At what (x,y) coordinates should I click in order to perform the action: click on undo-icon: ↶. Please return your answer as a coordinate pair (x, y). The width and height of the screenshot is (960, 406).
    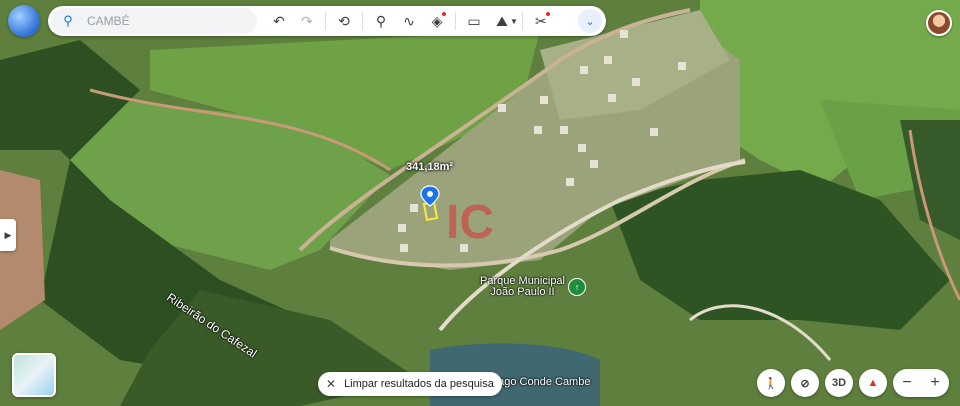
    Looking at the image, I should click on (279, 20).